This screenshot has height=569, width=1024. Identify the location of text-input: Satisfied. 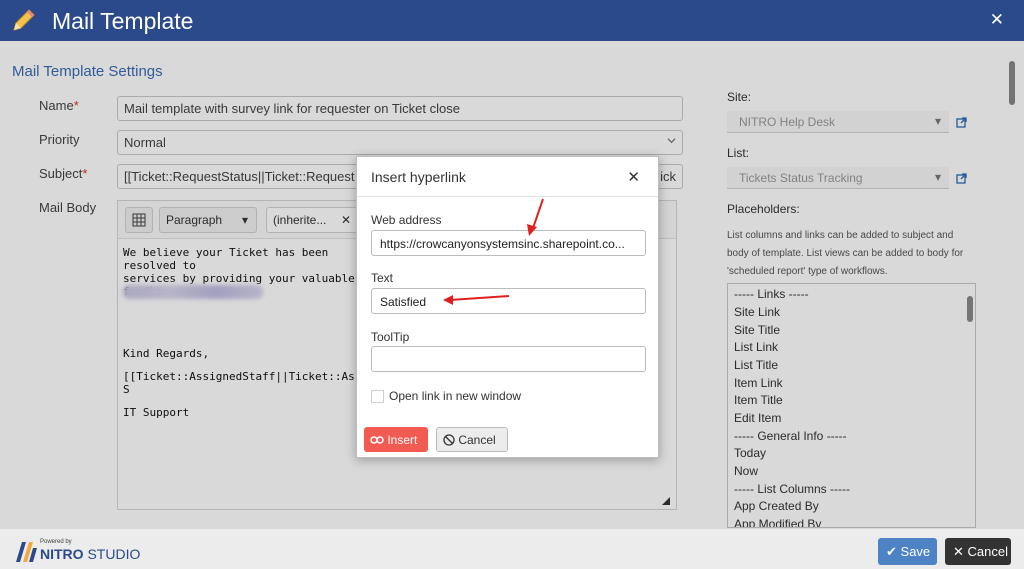
(508, 301).